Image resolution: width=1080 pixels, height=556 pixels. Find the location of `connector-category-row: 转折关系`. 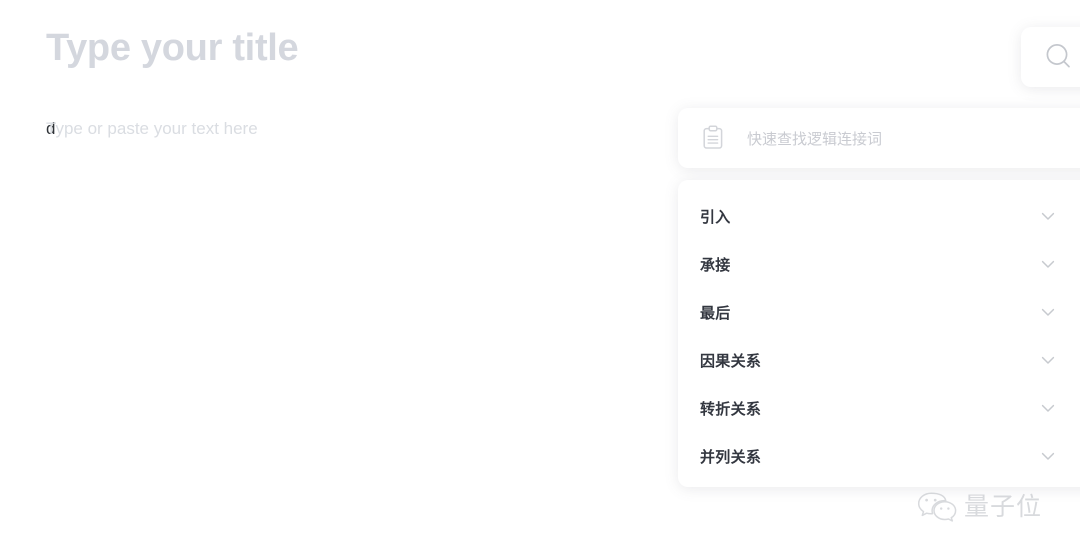

connector-category-row: 转折关系 is located at coordinates (879, 408).